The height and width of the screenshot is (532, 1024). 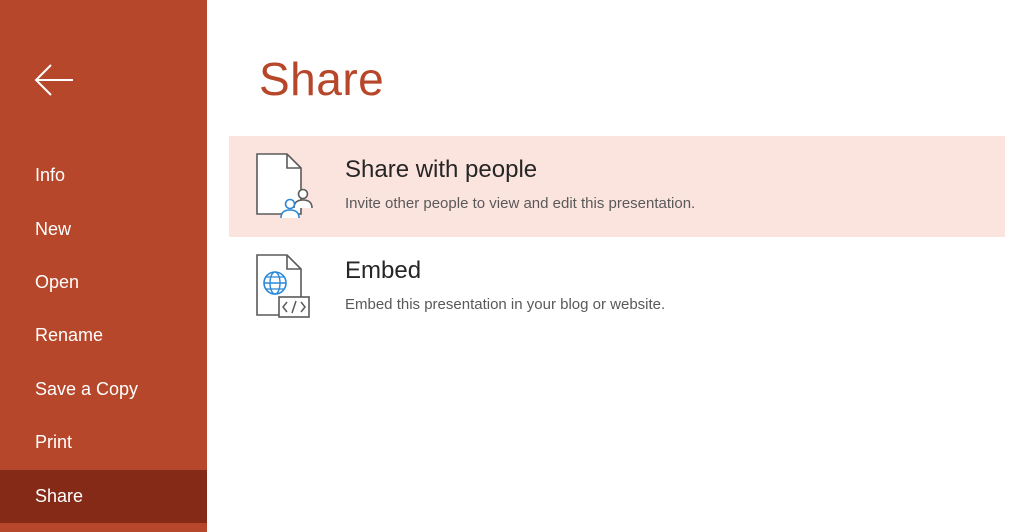 What do you see at coordinates (284, 186) in the screenshot?
I see `share-with-people-icon` at bounding box center [284, 186].